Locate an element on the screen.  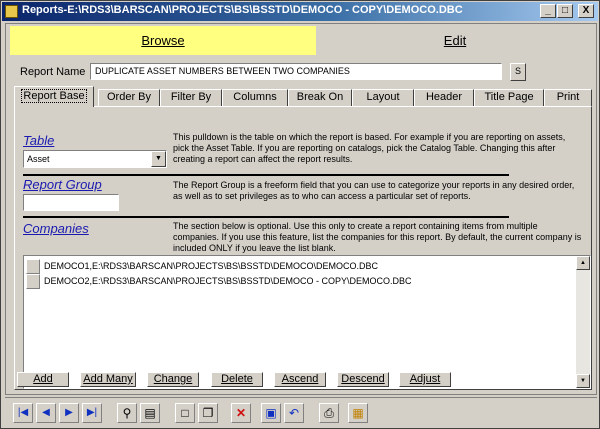
toolbar: |◀ ◀ ▶ ▶| ⚲ ▤ □ ❐ ✕ ▣ ↶ ⎙ ▦ is located at coordinates (301, 411).